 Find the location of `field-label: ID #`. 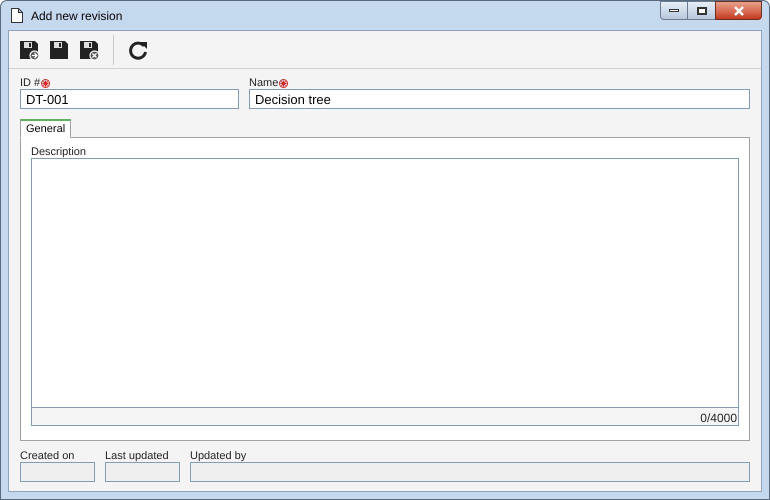

field-label: ID # is located at coordinates (30, 83).